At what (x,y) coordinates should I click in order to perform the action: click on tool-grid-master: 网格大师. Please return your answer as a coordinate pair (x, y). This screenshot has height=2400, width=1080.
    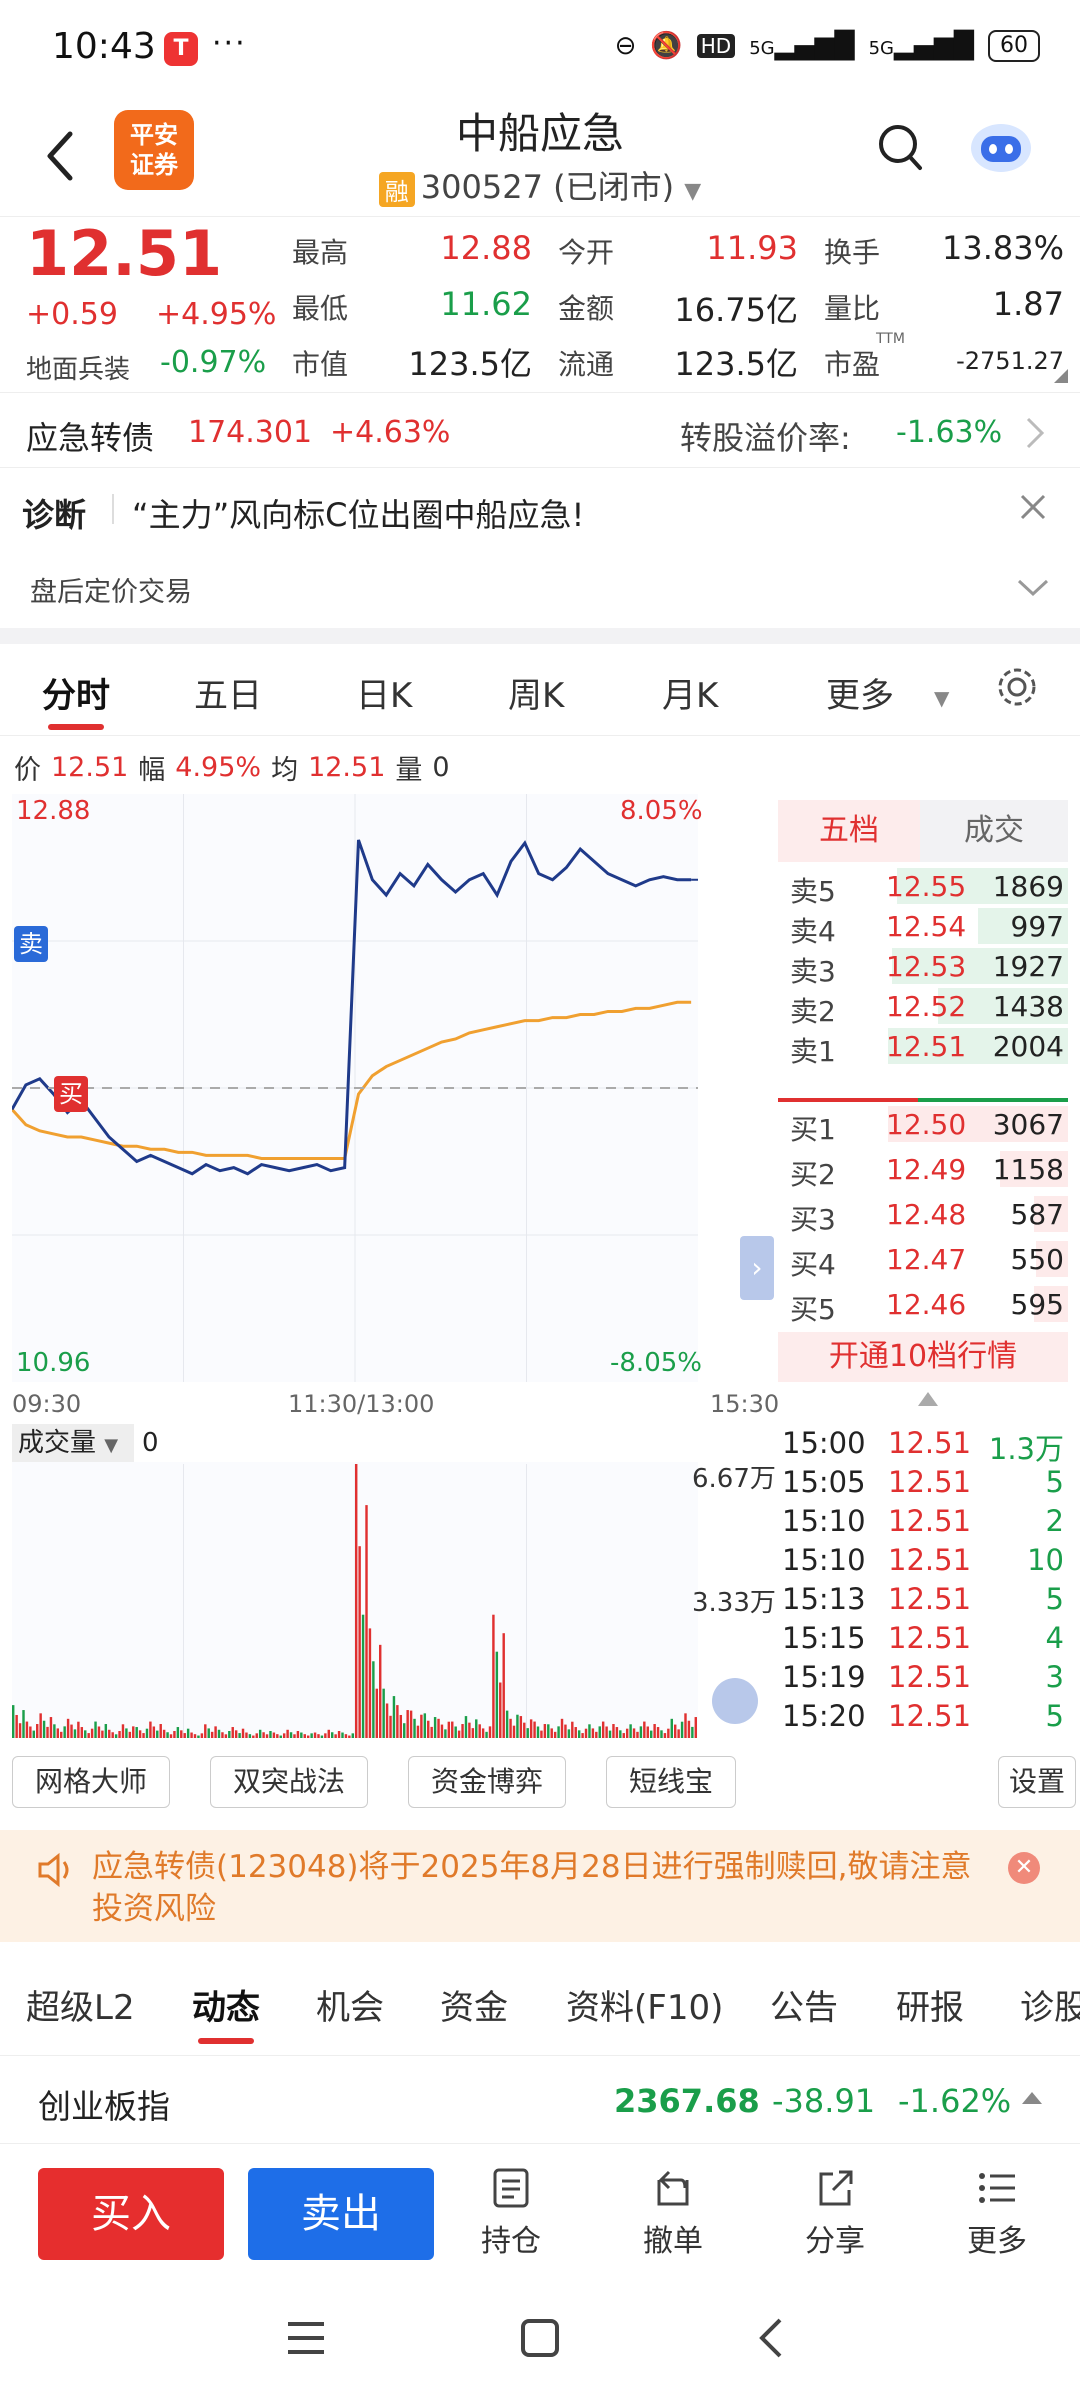
    Looking at the image, I should click on (91, 1782).